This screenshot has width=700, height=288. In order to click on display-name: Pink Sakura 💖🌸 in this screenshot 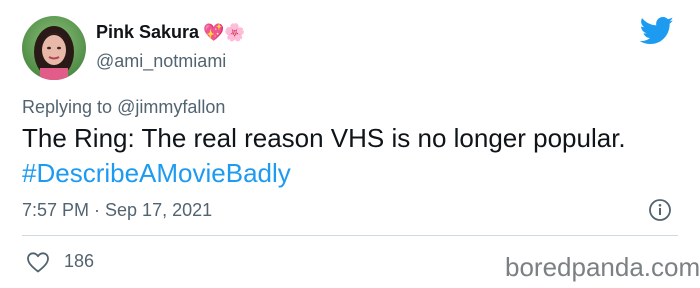, I will do `click(170, 32)`.